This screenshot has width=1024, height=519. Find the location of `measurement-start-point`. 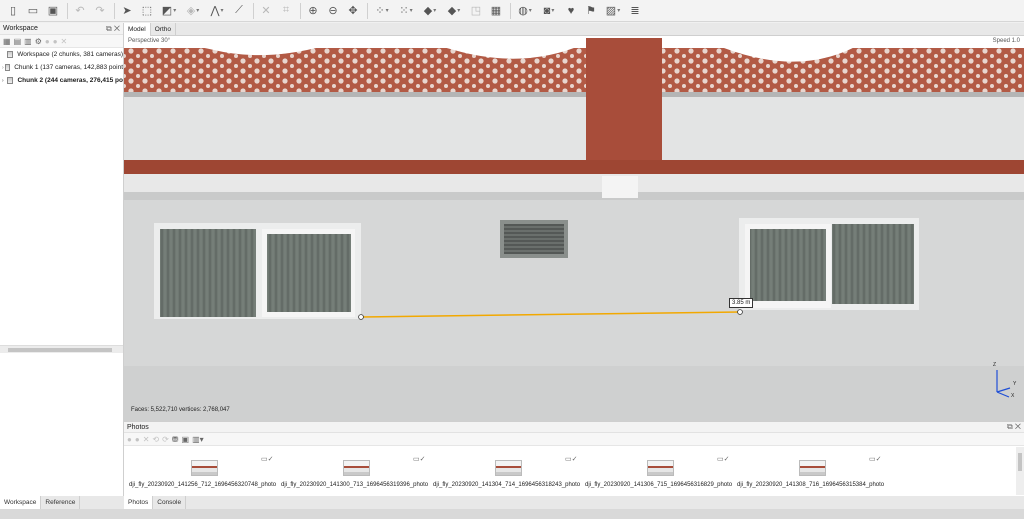

measurement-start-point is located at coordinates (361, 317).